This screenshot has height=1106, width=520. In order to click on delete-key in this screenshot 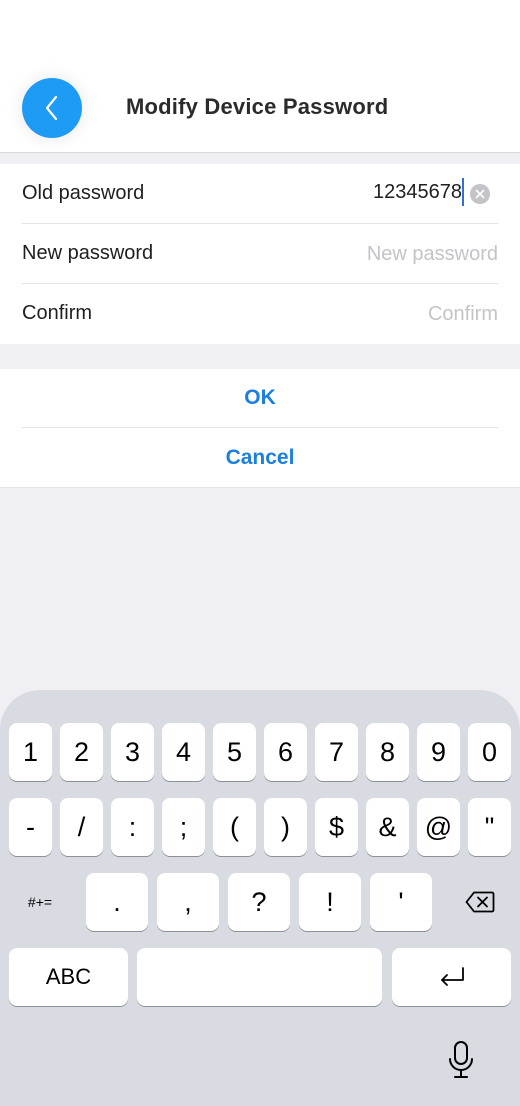, I will do `click(480, 902)`.